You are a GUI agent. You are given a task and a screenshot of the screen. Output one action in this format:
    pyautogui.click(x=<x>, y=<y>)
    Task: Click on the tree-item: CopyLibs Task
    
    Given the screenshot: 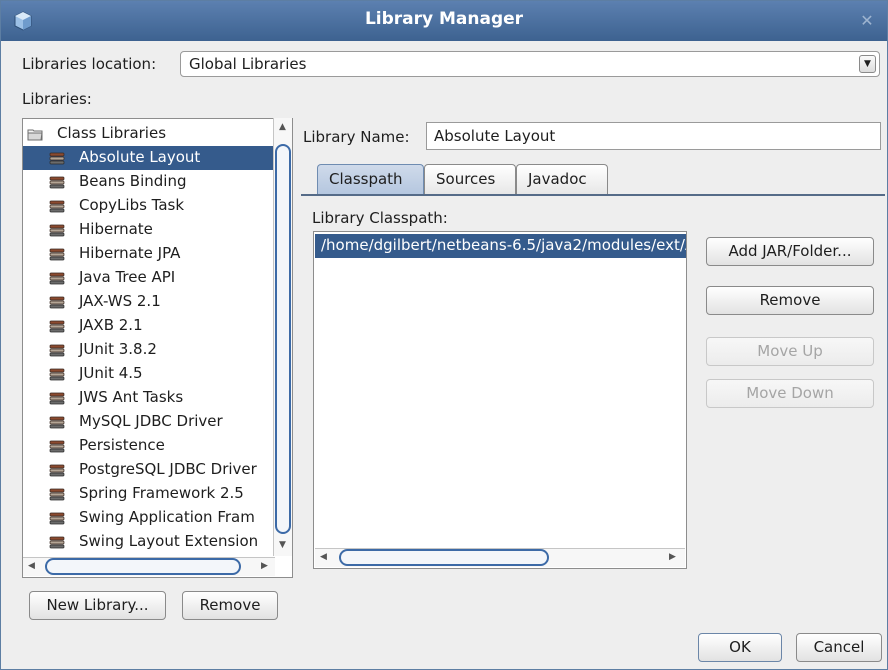 What is the action you would take?
    pyautogui.click(x=148, y=206)
    